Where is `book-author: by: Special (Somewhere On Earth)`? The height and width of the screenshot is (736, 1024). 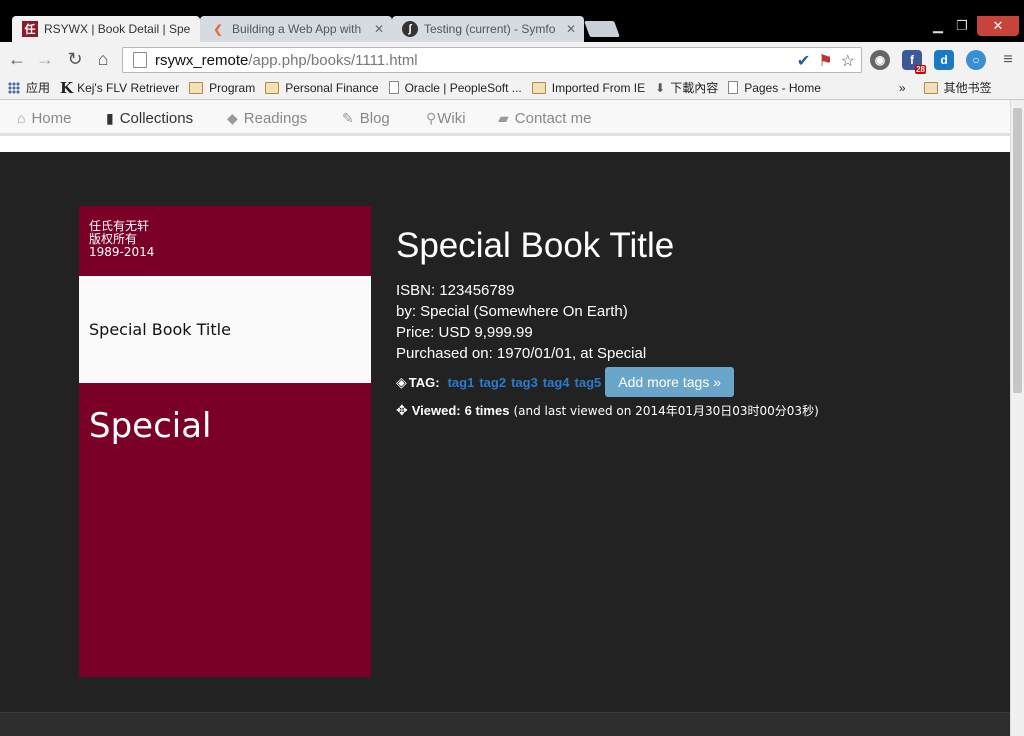 book-author: by: Special (Somewhere On Earth) is located at coordinates (512, 311).